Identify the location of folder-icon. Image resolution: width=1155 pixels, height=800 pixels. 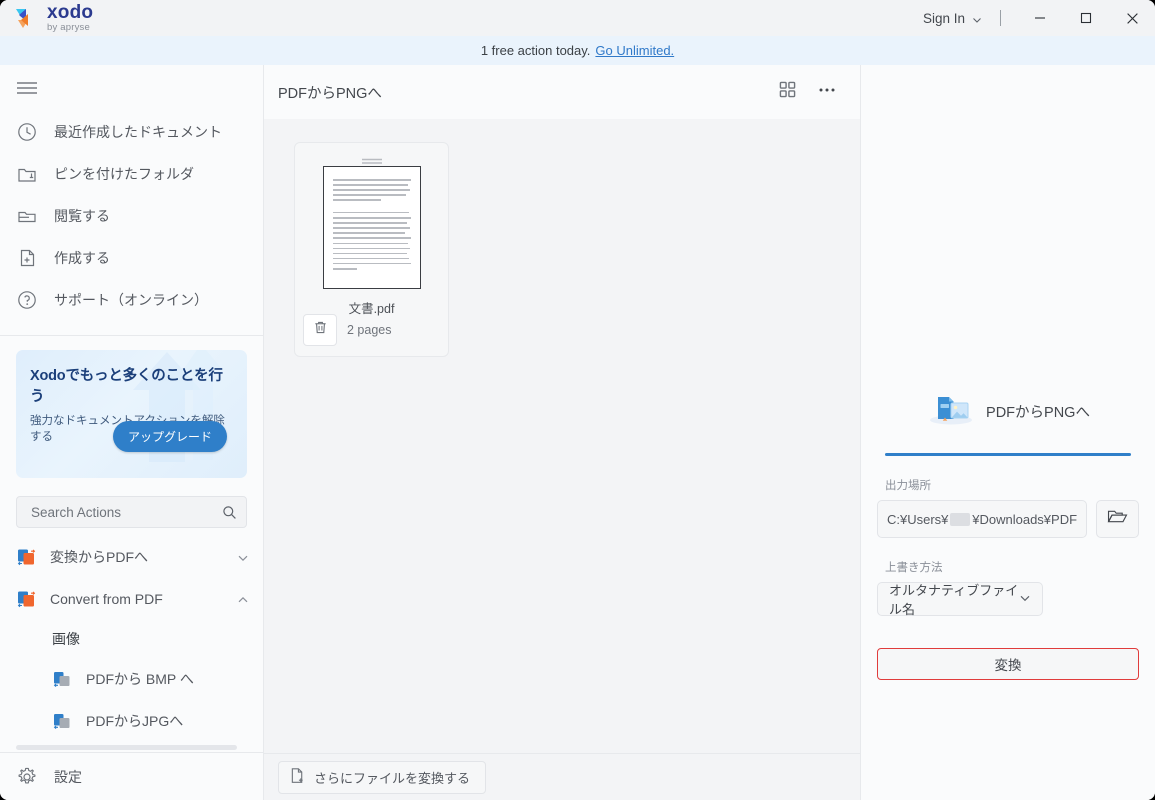
(27, 216).